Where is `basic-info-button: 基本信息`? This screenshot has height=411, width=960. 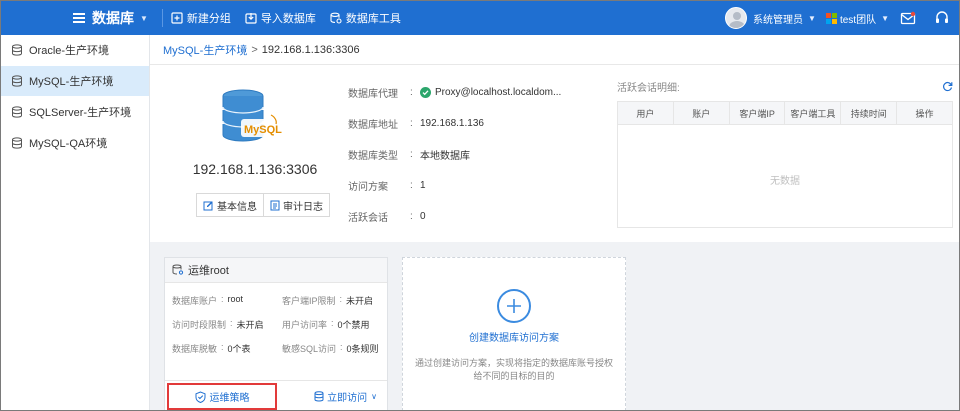 basic-info-button: 基本信息 is located at coordinates (230, 205).